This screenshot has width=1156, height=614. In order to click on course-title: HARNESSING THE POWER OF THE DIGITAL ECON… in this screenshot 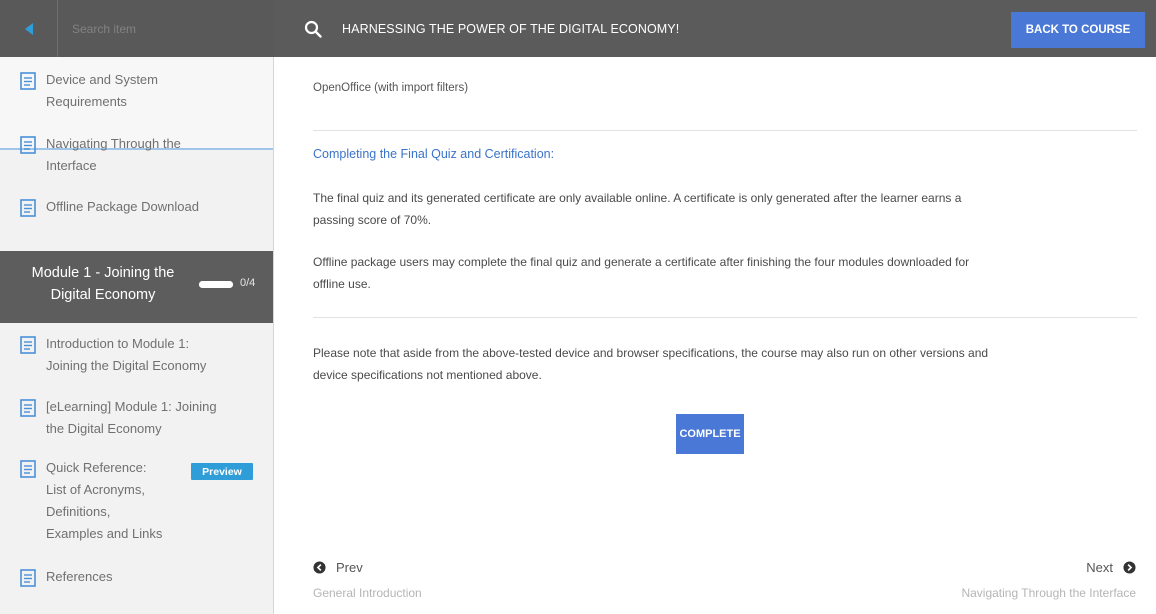, I will do `click(511, 28)`.